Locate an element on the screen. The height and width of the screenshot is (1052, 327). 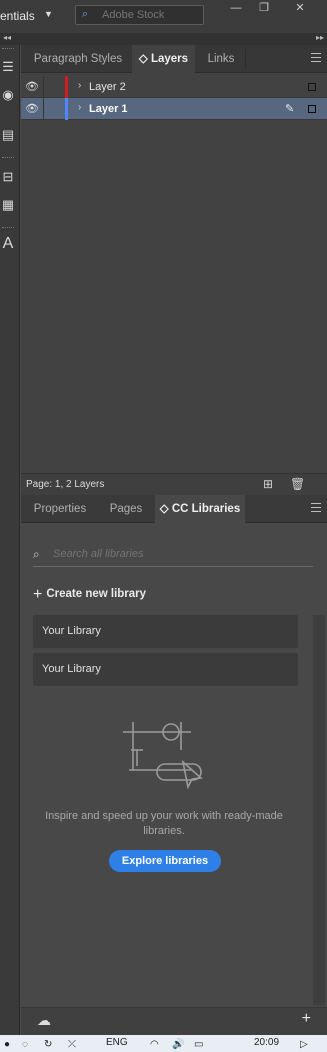
library-search: ⌕ is located at coordinates (173, 555).